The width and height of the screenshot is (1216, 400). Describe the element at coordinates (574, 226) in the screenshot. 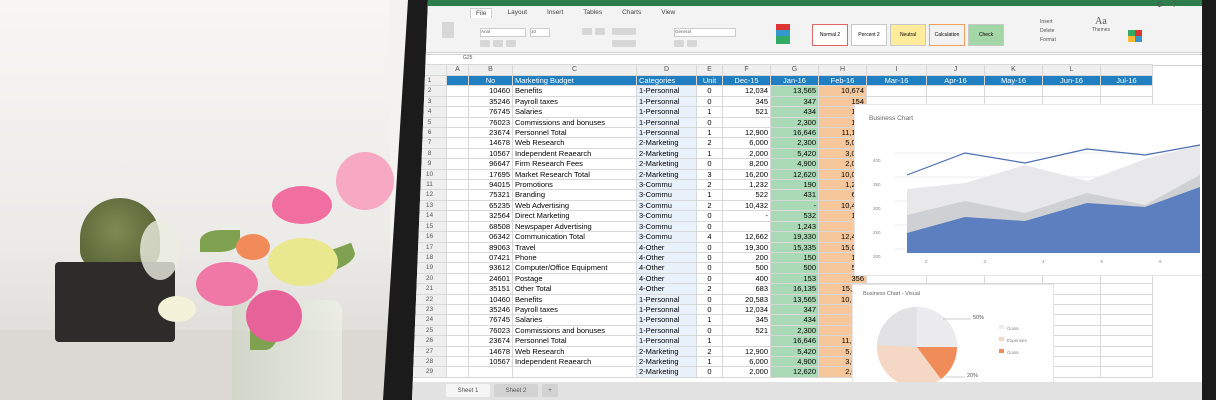

I see `cell: Newspaper Advertising` at that location.